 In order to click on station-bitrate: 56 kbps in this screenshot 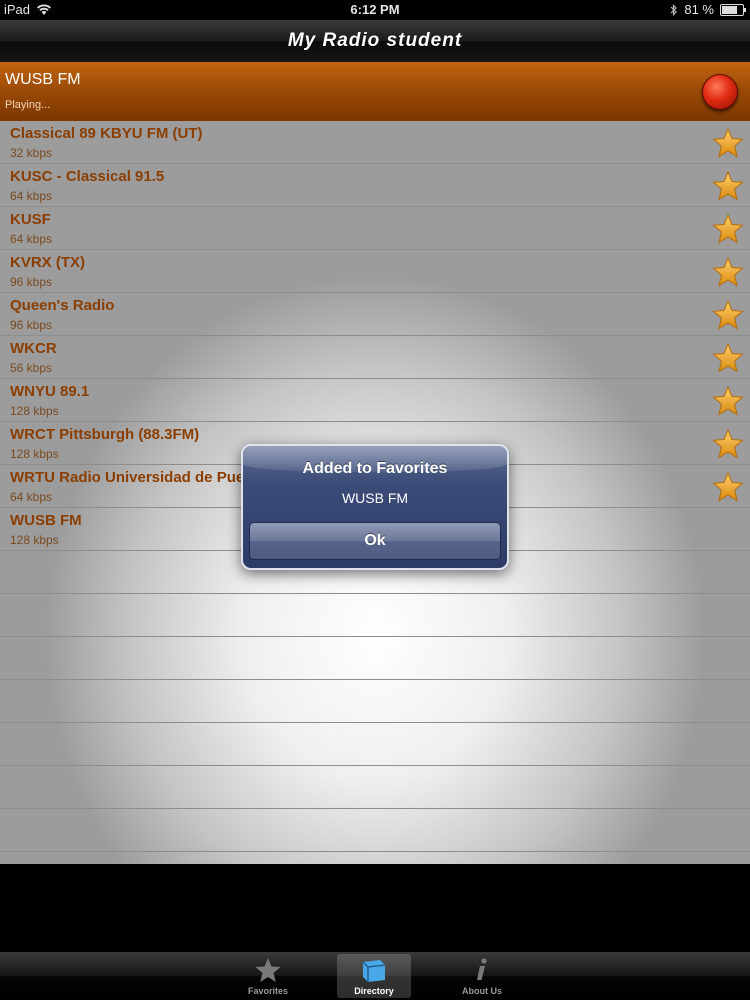, I will do `click(31, 368)`.